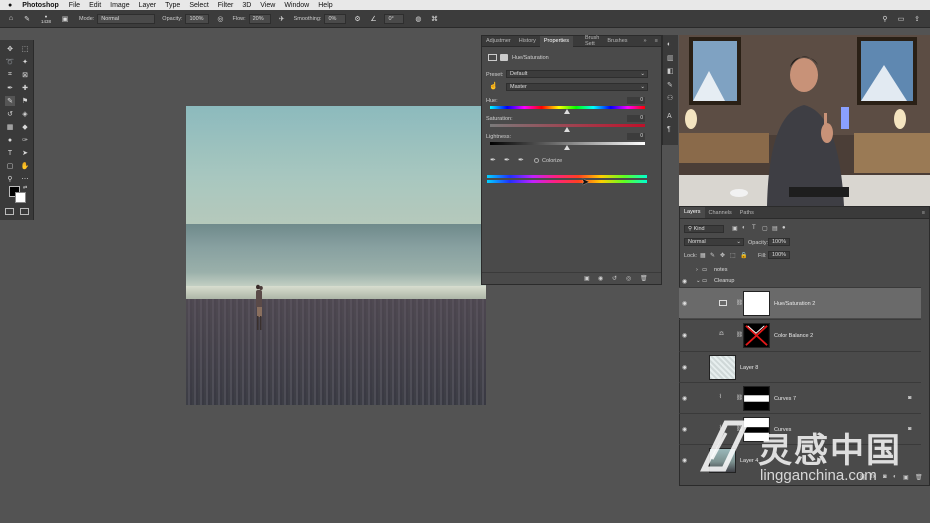 This screenshot has width=930, height=523. Describe the element at coordinates (800, 366) in the screenshot. I see `layer-row-layer-8: ◉ Layer 8` at that location.